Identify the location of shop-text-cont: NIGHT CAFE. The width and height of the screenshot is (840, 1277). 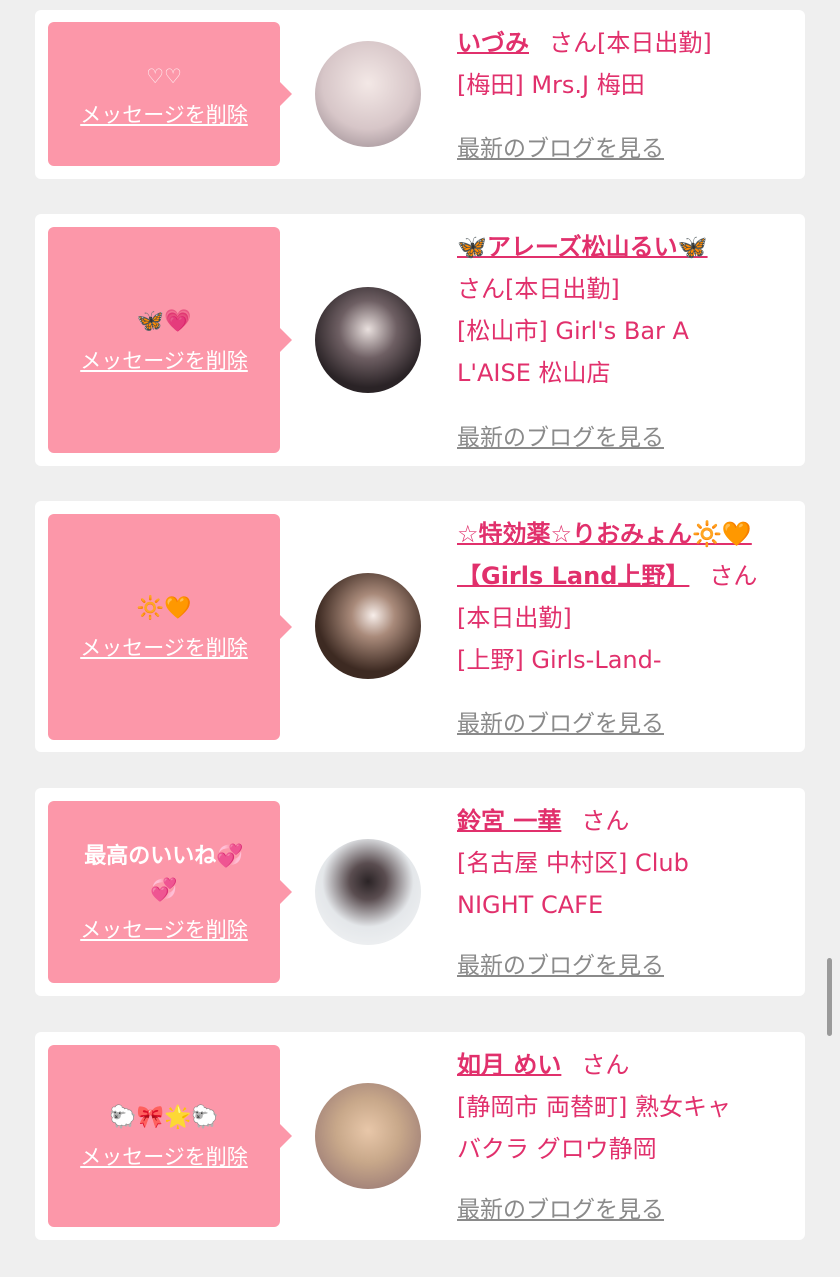
(530, 905).